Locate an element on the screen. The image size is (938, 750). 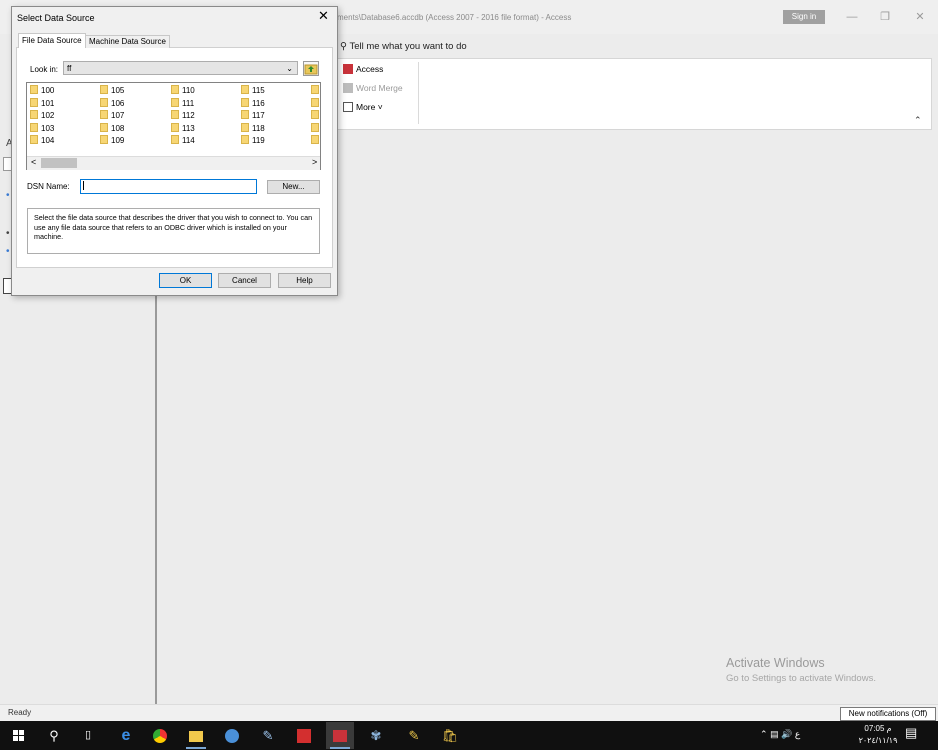
folder-item: 111 is located at coordinates (183, 103).